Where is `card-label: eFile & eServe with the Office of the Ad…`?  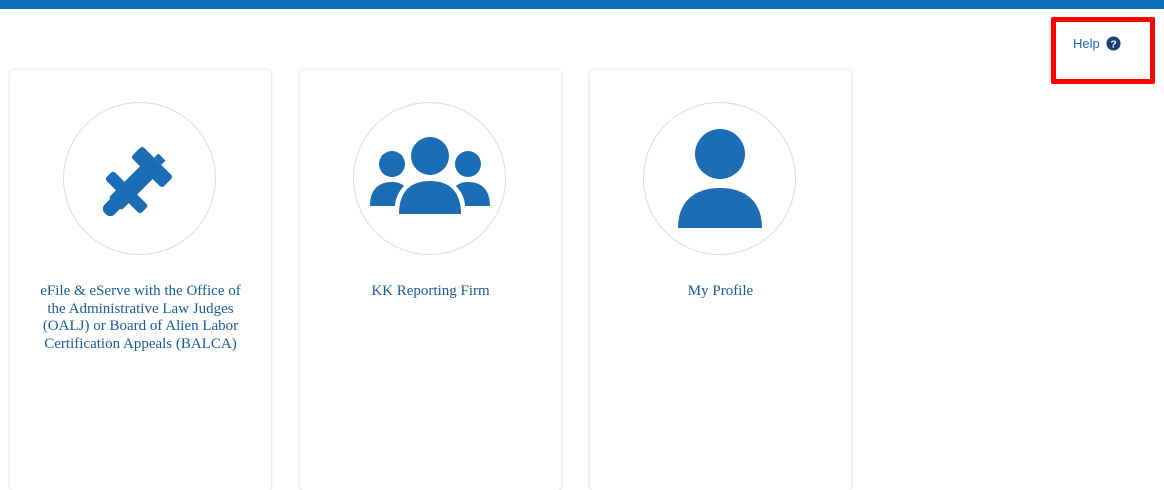
card-label: eFile & eServe with the Office of the Ad… is located at coordinates (140, 318).